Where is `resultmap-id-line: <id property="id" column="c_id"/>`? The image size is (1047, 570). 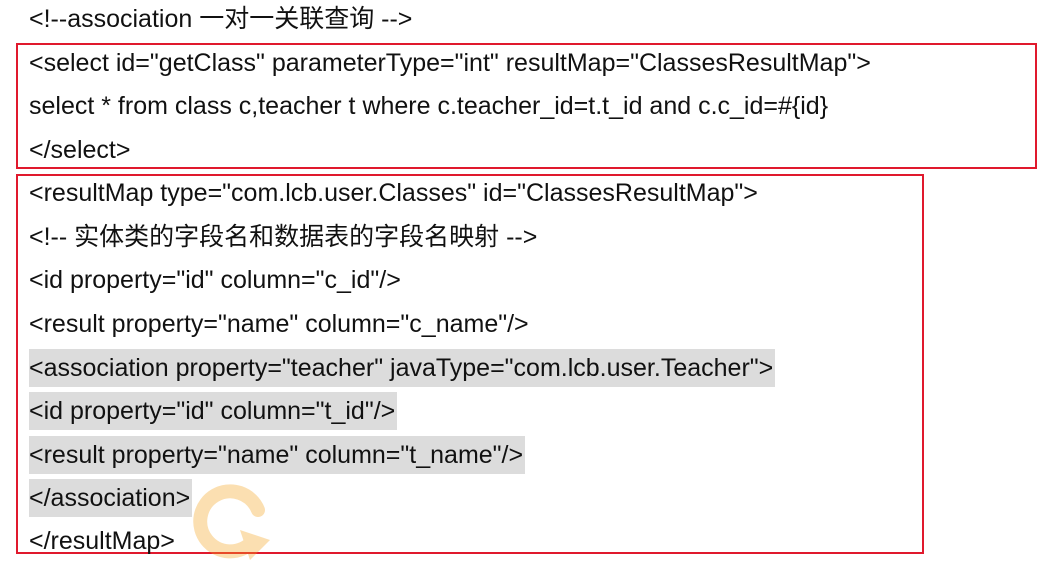 resultmap-id-line: <id property="id" column="c_id"/> is located at coordinates (215, 280).